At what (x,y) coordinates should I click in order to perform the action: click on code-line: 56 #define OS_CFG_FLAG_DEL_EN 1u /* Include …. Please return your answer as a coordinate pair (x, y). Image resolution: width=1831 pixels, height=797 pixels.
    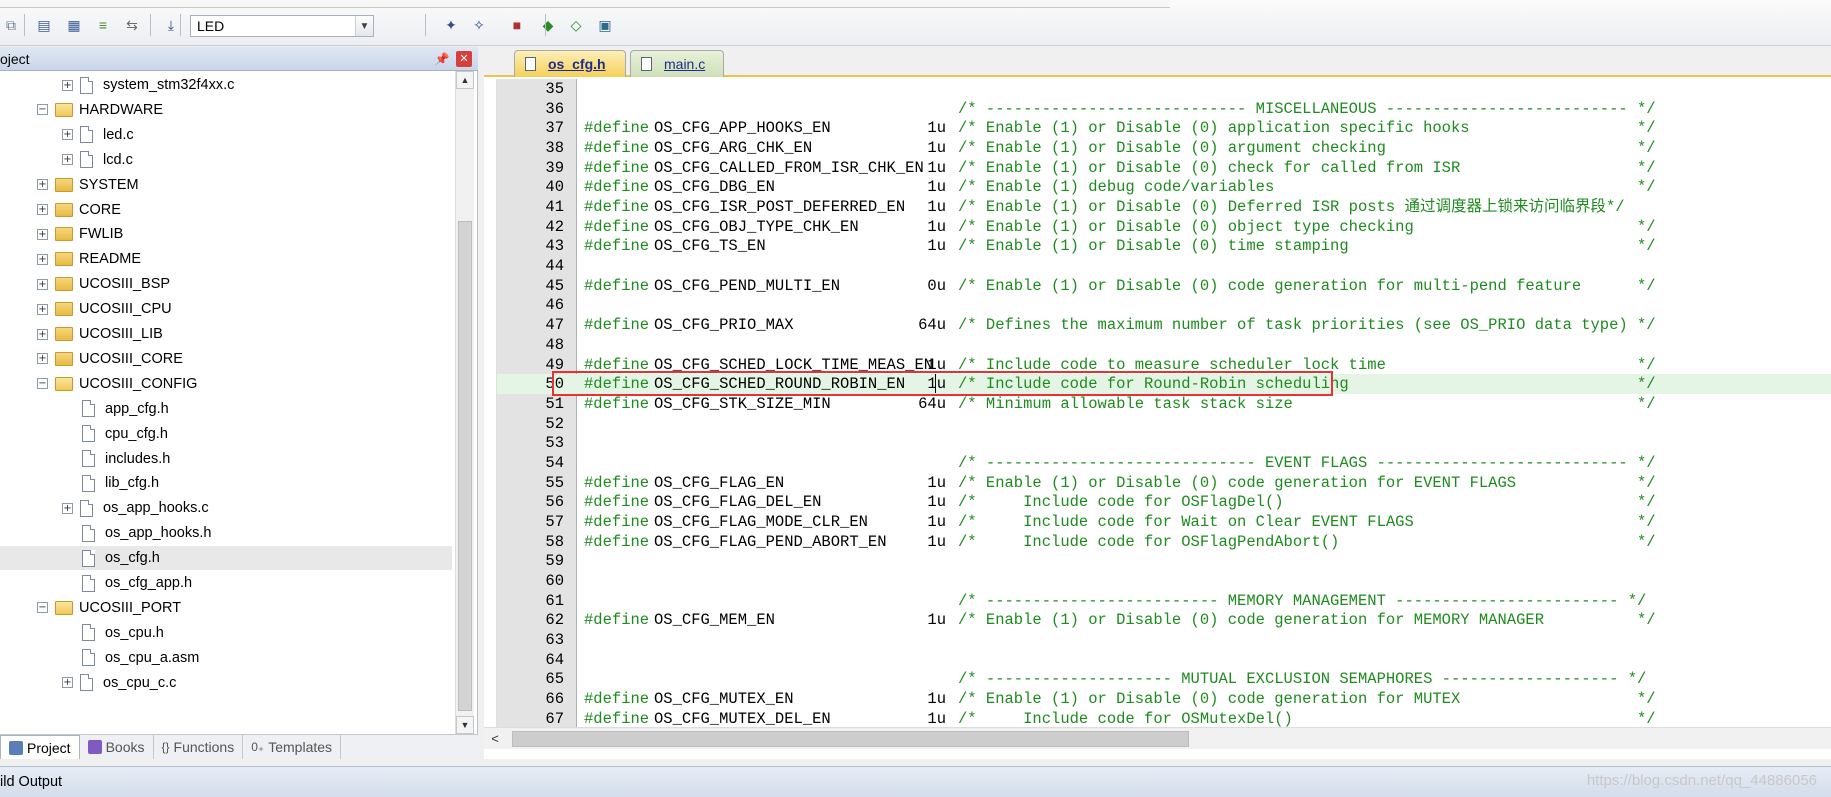
    Looking at the image, I should click on (1164, 502).